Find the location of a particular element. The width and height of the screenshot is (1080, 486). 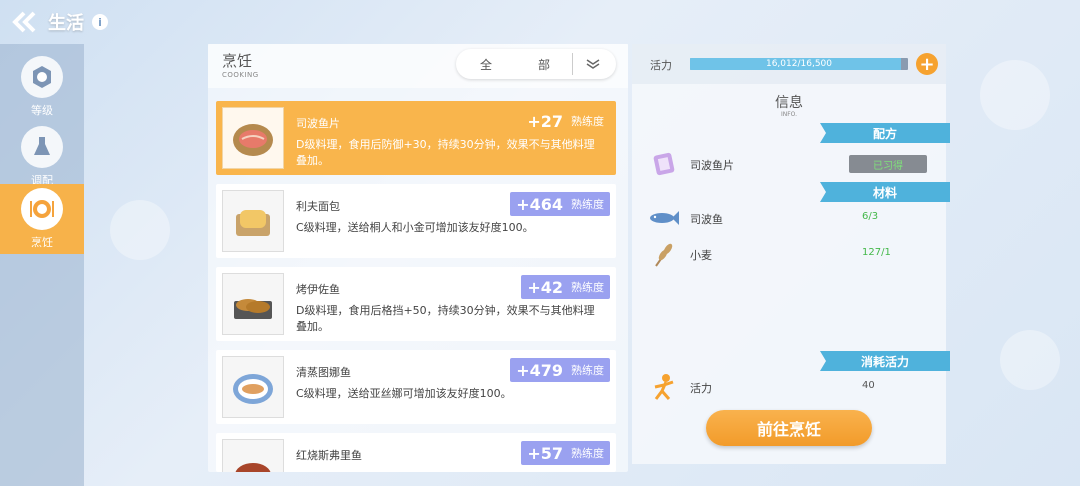

proficiency-value: +479 is located at coordinates (539, 370).